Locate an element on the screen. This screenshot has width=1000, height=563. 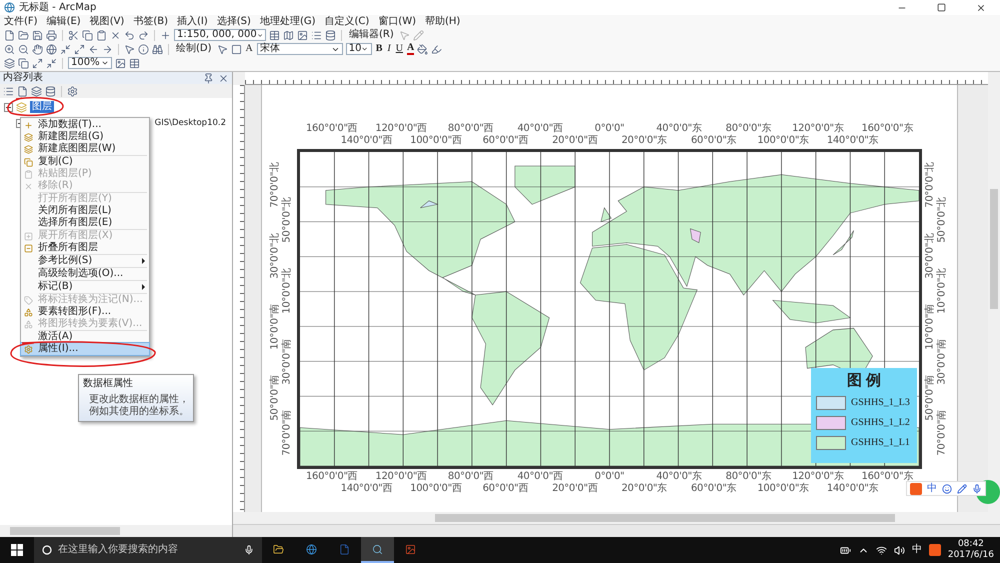
paint-bucket-icon is located at coordinates (422, 49).